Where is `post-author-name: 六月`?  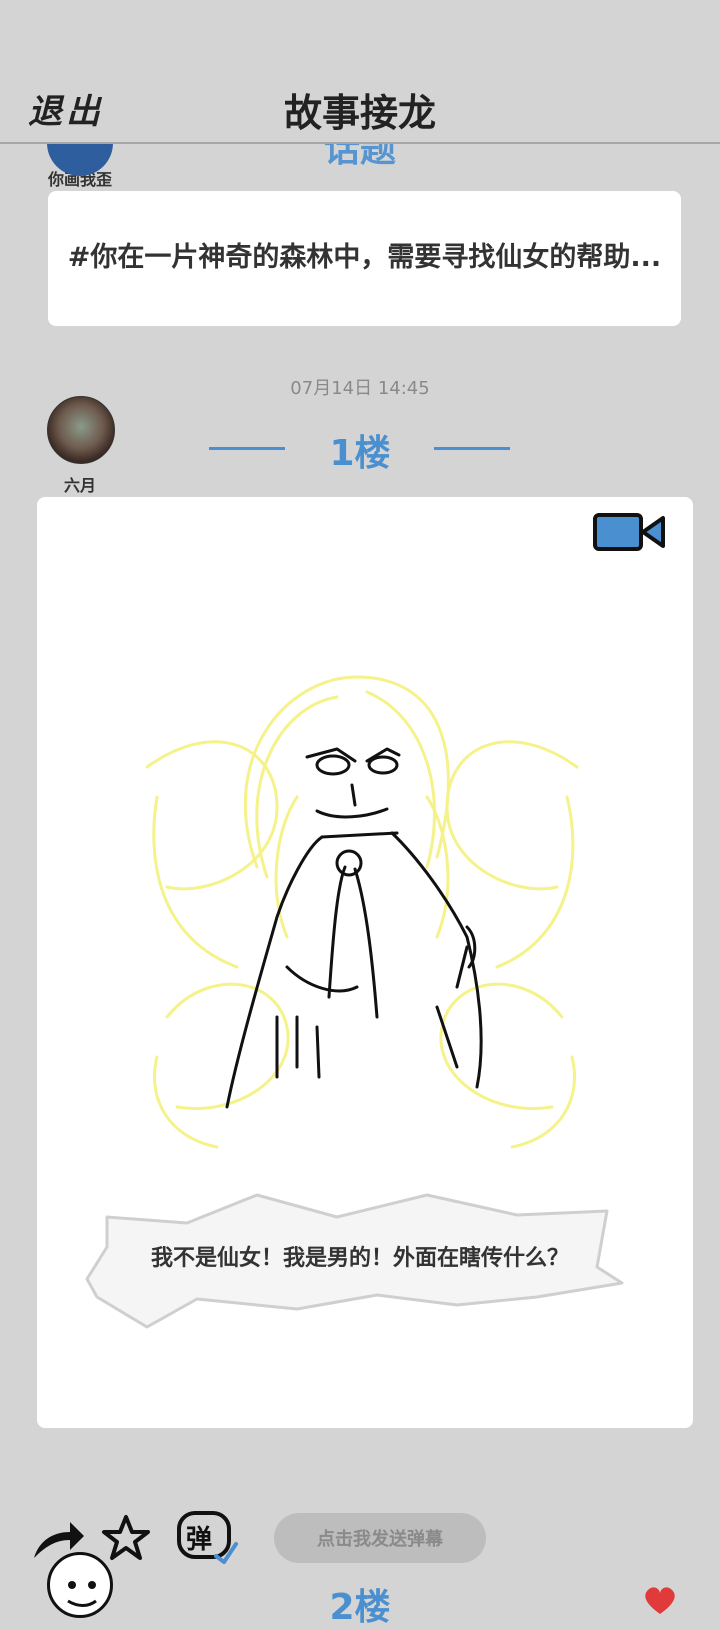 post-author-name: 六月 is located at coordinates (79, 485).